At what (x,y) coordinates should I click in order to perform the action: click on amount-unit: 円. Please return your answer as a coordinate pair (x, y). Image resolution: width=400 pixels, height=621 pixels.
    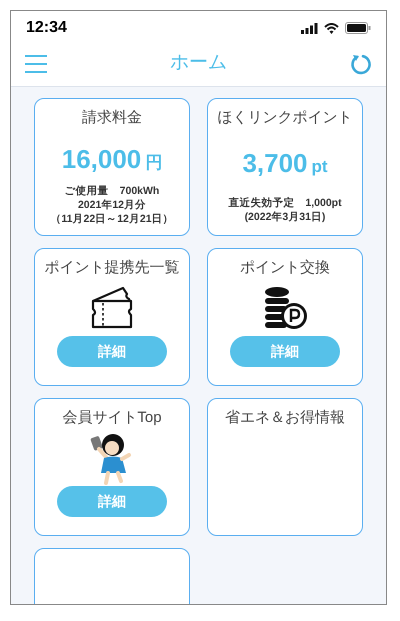
    Looking at the image, I should click on (153, 162).